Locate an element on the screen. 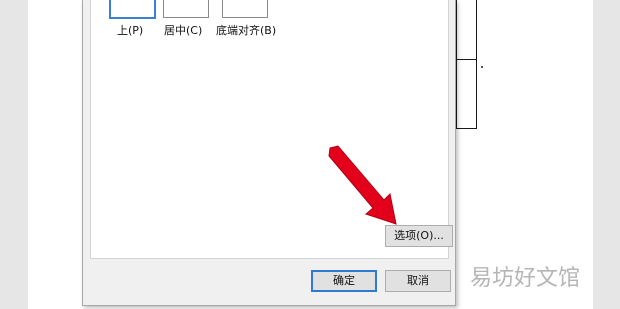 The width and height of the screenshot is (620, 309). align-center-label: 居中(C) is located at coordinates (183, 30).